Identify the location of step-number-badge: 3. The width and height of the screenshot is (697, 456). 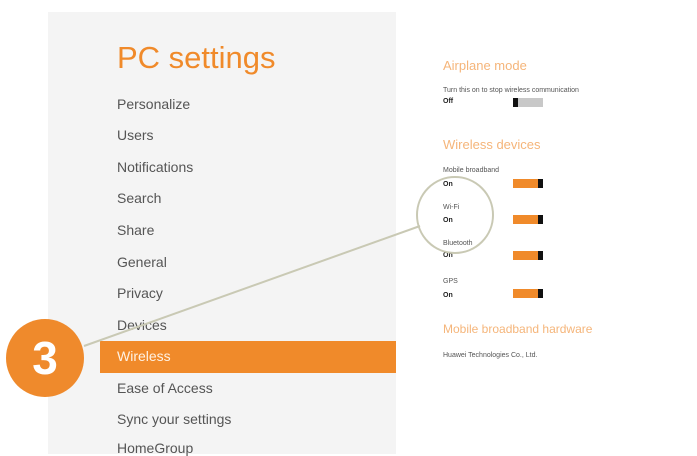
(45, 358).